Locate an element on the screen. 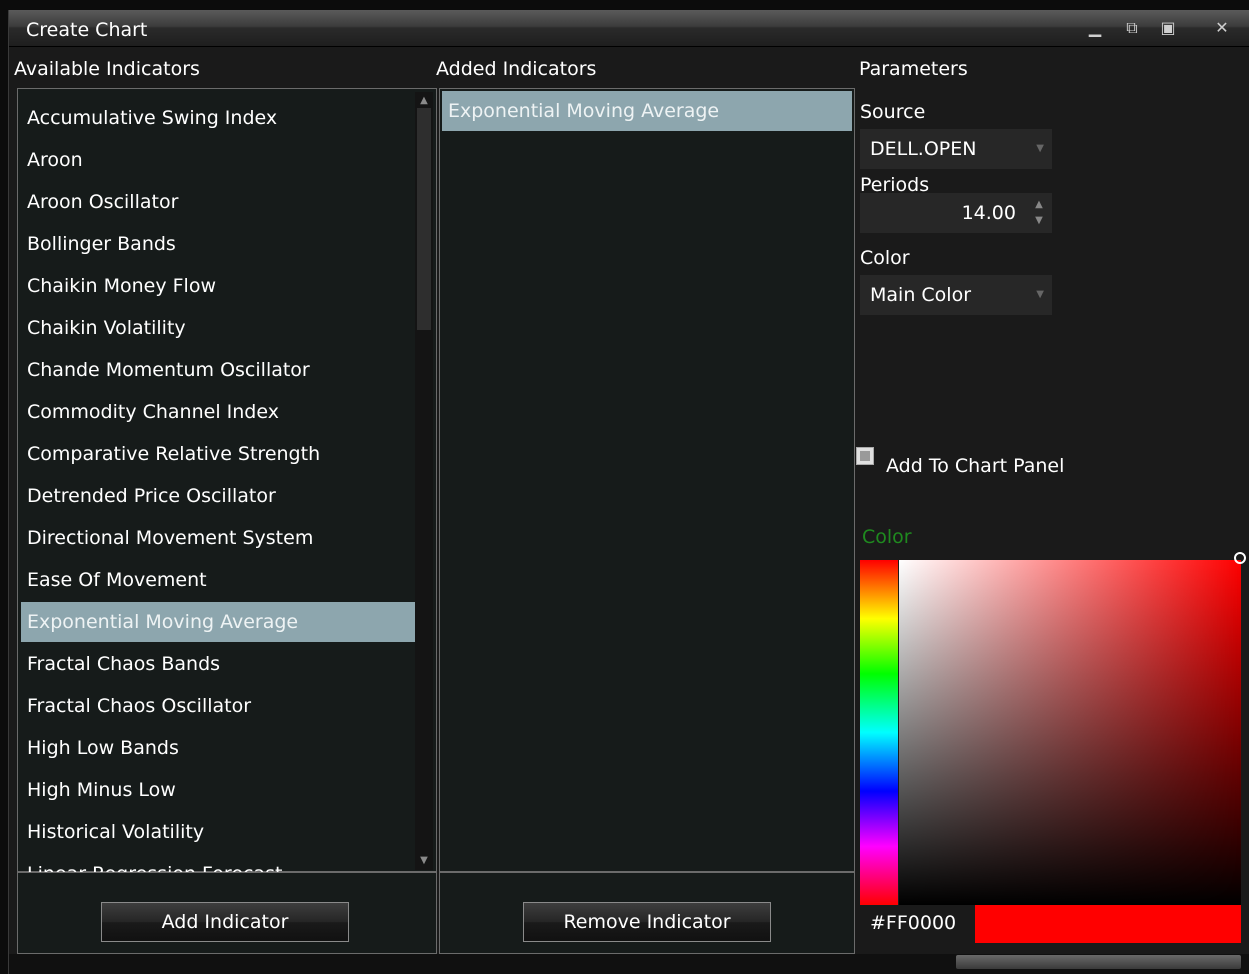 This screenshot has width=1249, height=974. indicator-list-item: Bollinger Bands is located at coordinates (220, 244).